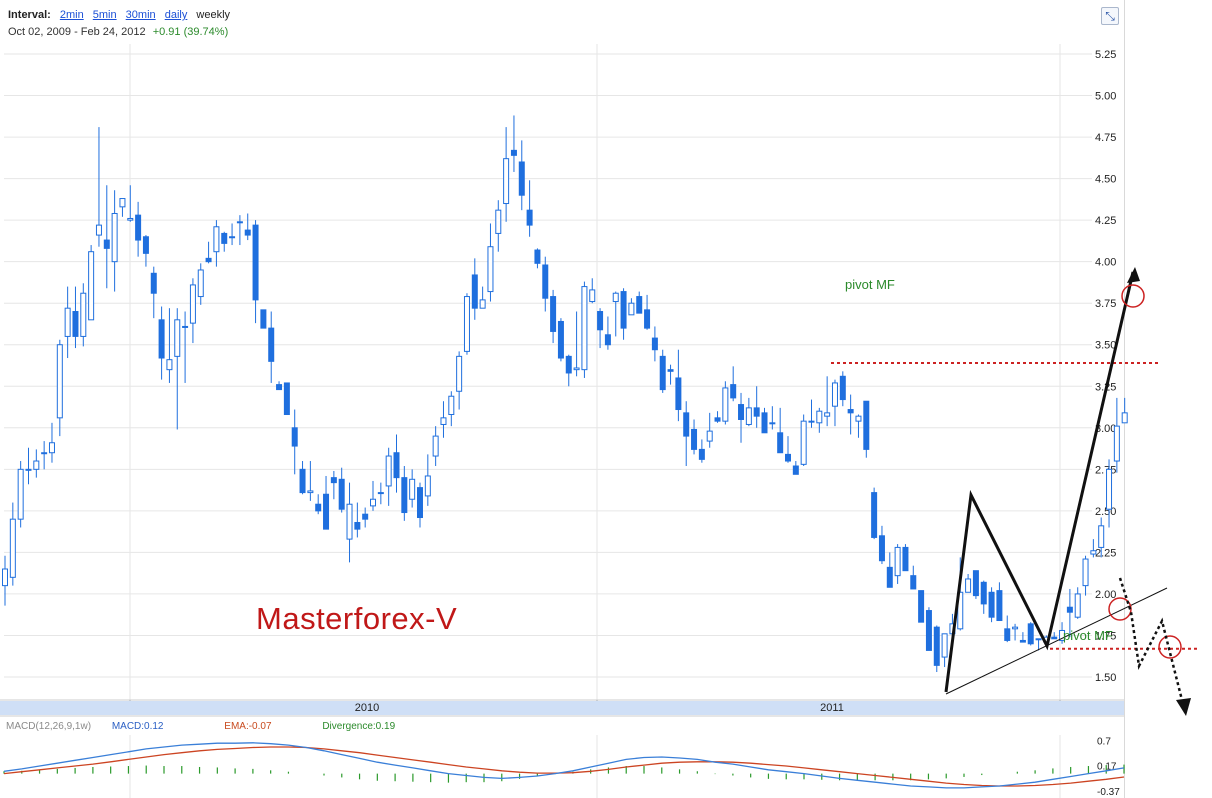 Image resolution: width=1212 pixels, height=798 pixels. What do you see at coordinates (1105, 221) in the screenshot?
I see `price-tick-label: 4.25` at bounding box center [1105, 221].